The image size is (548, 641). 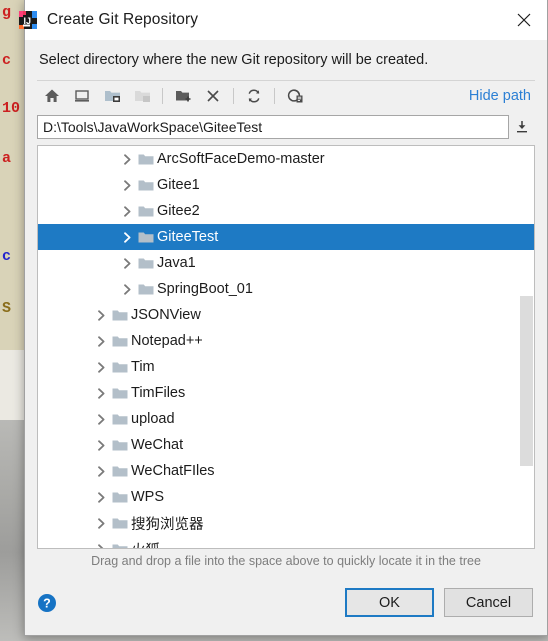 What do you see at coordinates (254, 96) in the screenshot?
I see `refresh-icon` at bounding box center [254, 96].